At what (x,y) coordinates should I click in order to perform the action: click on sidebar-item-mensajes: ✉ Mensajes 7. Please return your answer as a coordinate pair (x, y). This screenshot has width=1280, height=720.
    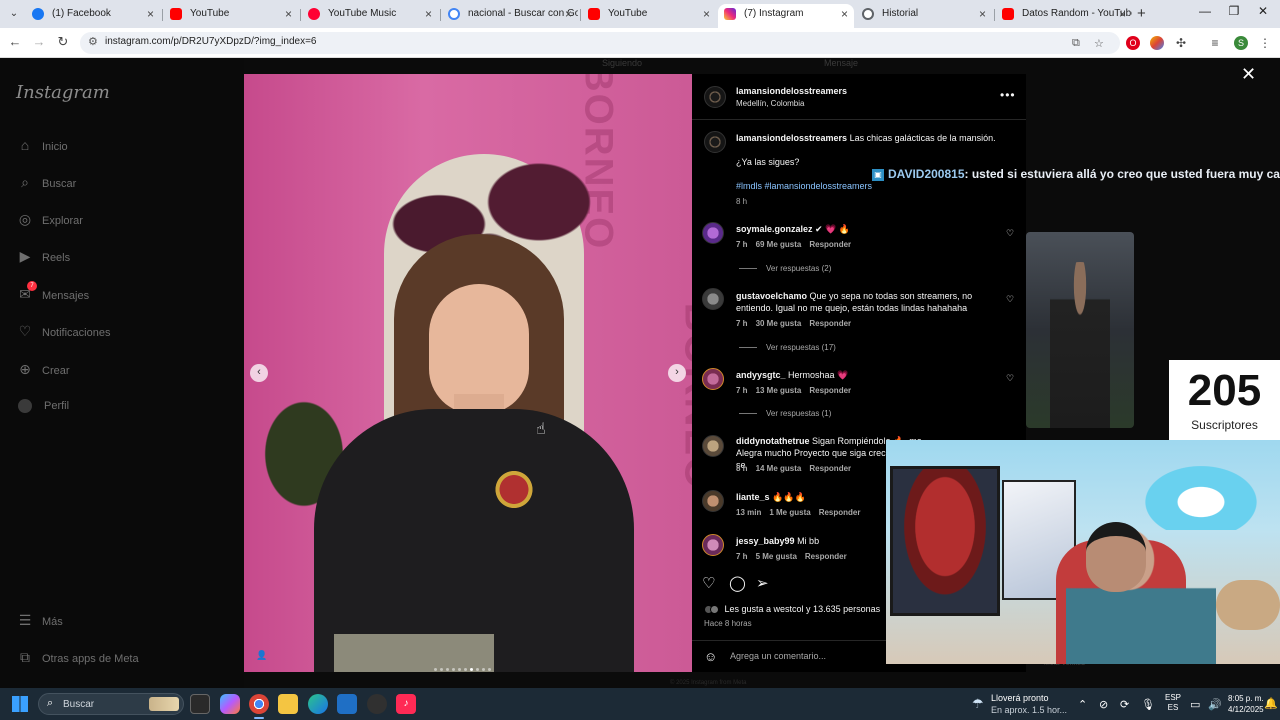
    Looking at the image, I should click on (52, 293).